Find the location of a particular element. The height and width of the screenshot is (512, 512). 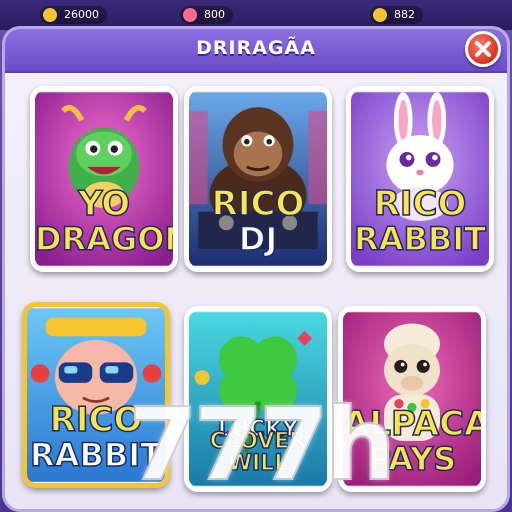

gem-icon is located at coordinates (190, 15).